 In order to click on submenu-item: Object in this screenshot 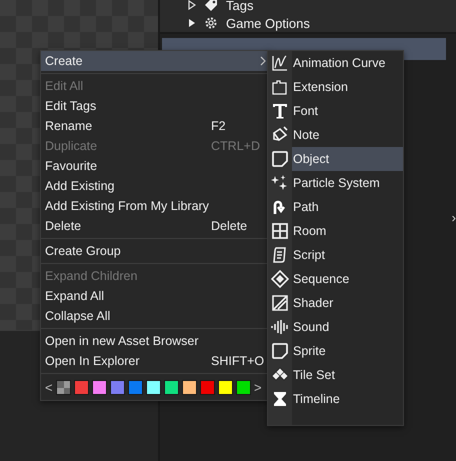, I will do `click(347, 159)`.